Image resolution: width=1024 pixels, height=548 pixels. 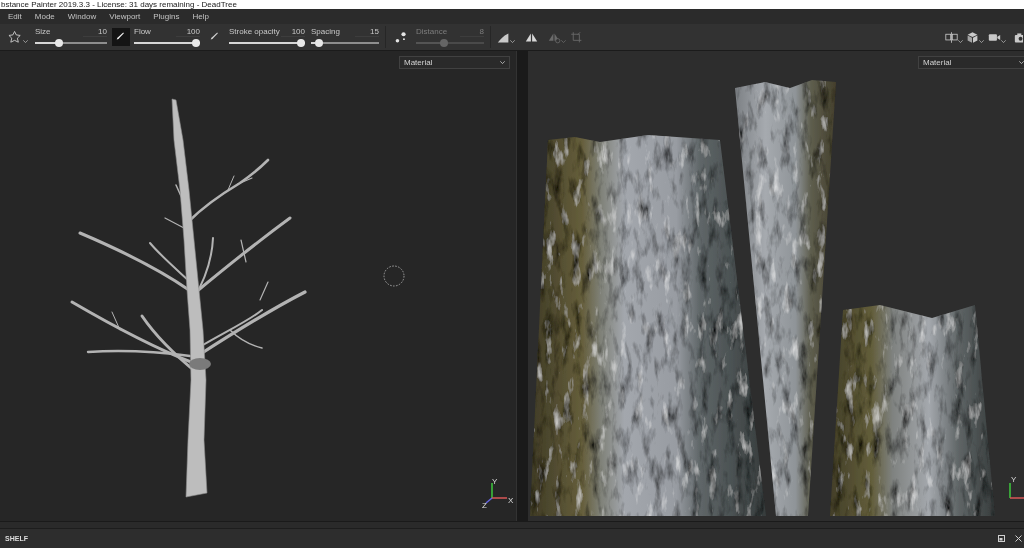 What do you see at coordinates (1001, 538) in the screenshot?
I see `restore-window-icon` at bounding box center [1001, 538].